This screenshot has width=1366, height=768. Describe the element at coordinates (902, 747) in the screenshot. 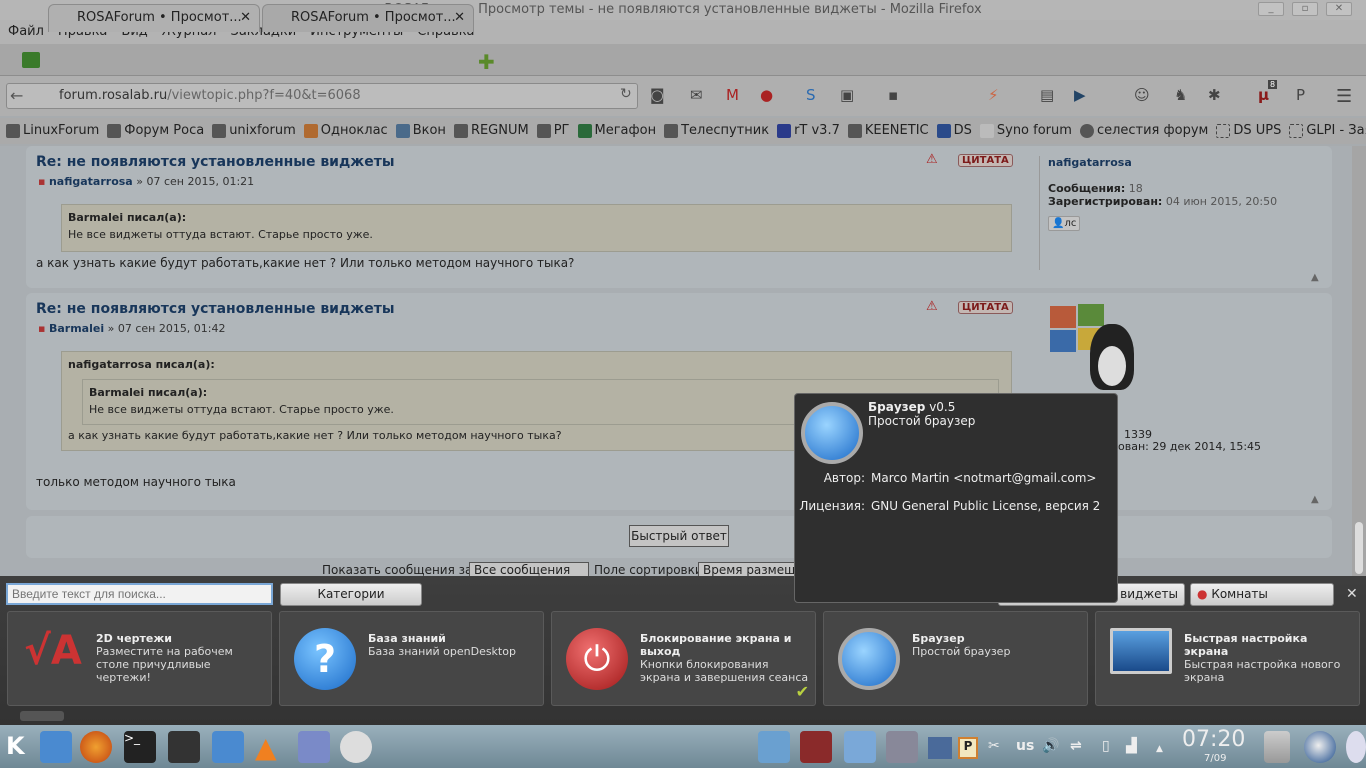

I see `settings-icon` at that location.